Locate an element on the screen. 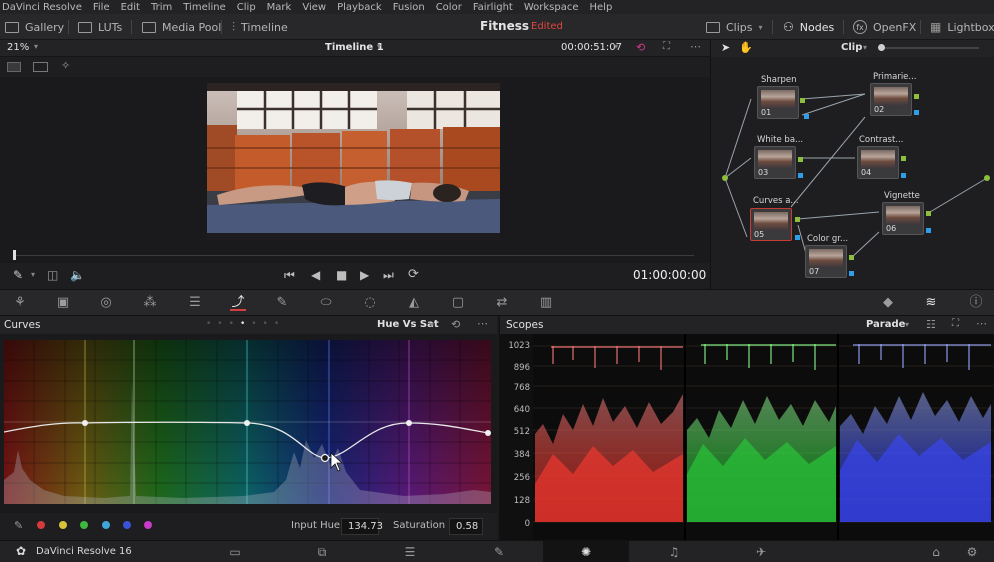 The width and height of the screenshot is (994, 562). reset-icon: ⟲ is located at coordinates (455, 324).